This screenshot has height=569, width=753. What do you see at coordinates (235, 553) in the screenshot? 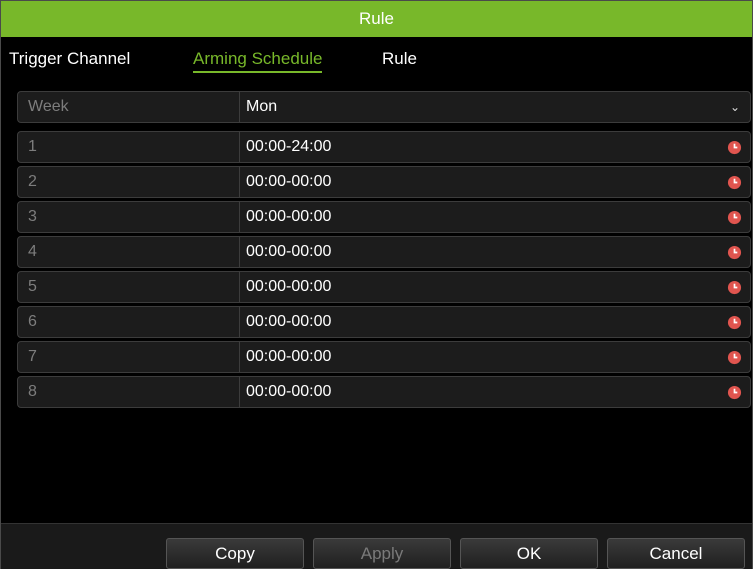
I see `copy-button: Copy` at bounding box center [235, 553].